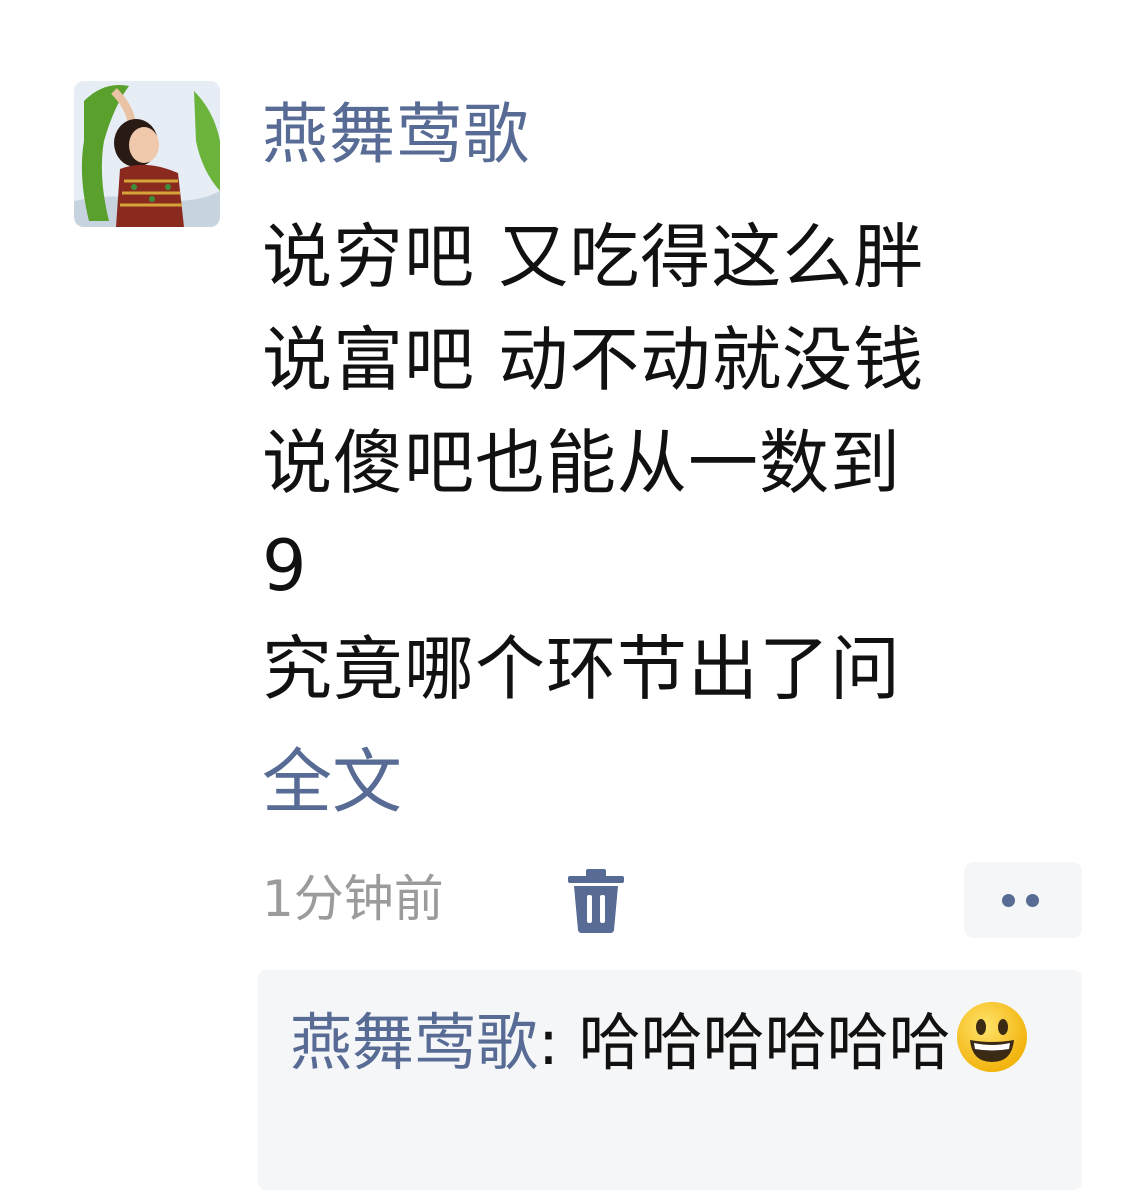  I want to click on content-line: 说富吧 动不动就没钱, so click(593, 360).